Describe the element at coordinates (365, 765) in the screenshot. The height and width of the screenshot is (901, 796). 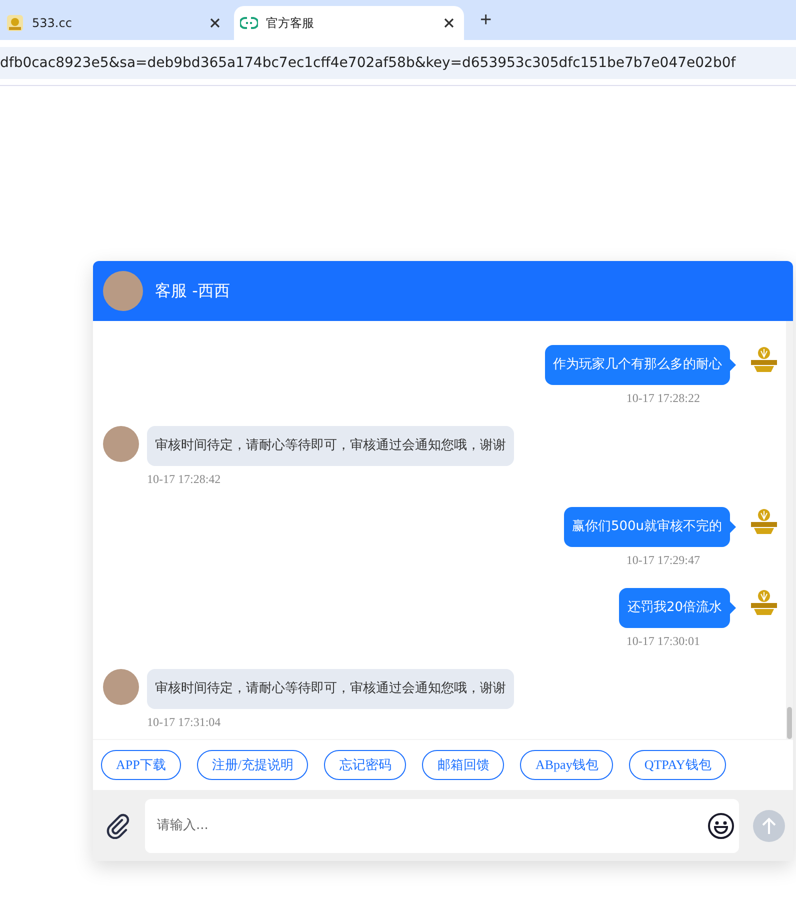
I see `quick-reply-button: 忘记密码` at that location.